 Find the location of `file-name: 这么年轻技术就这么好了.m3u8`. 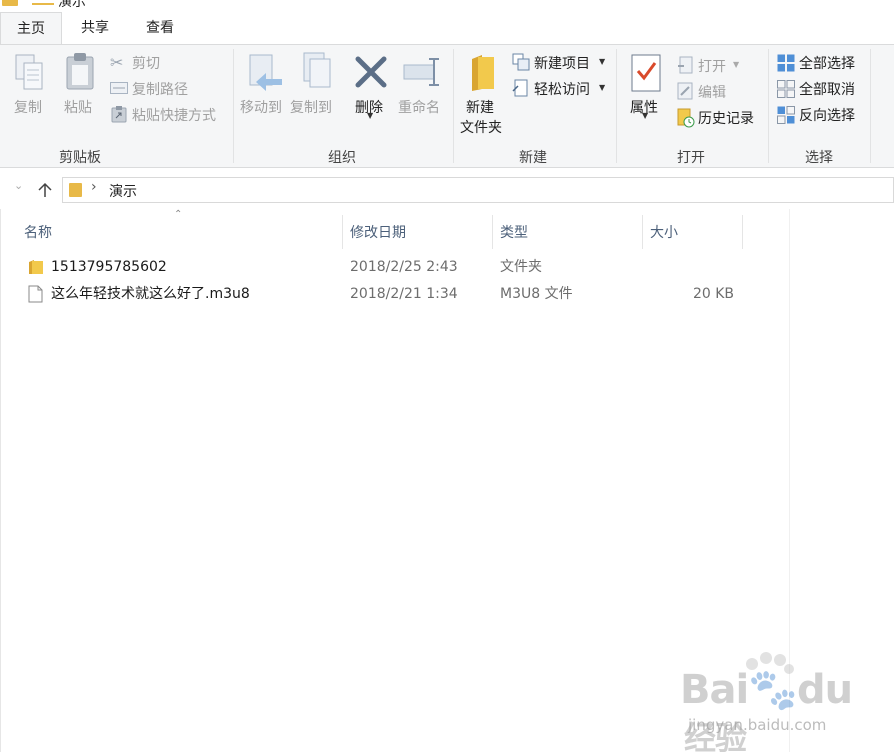

file-name: 这么年轻技术就这么好了.m3u8 is located at coordinates (150, 294).